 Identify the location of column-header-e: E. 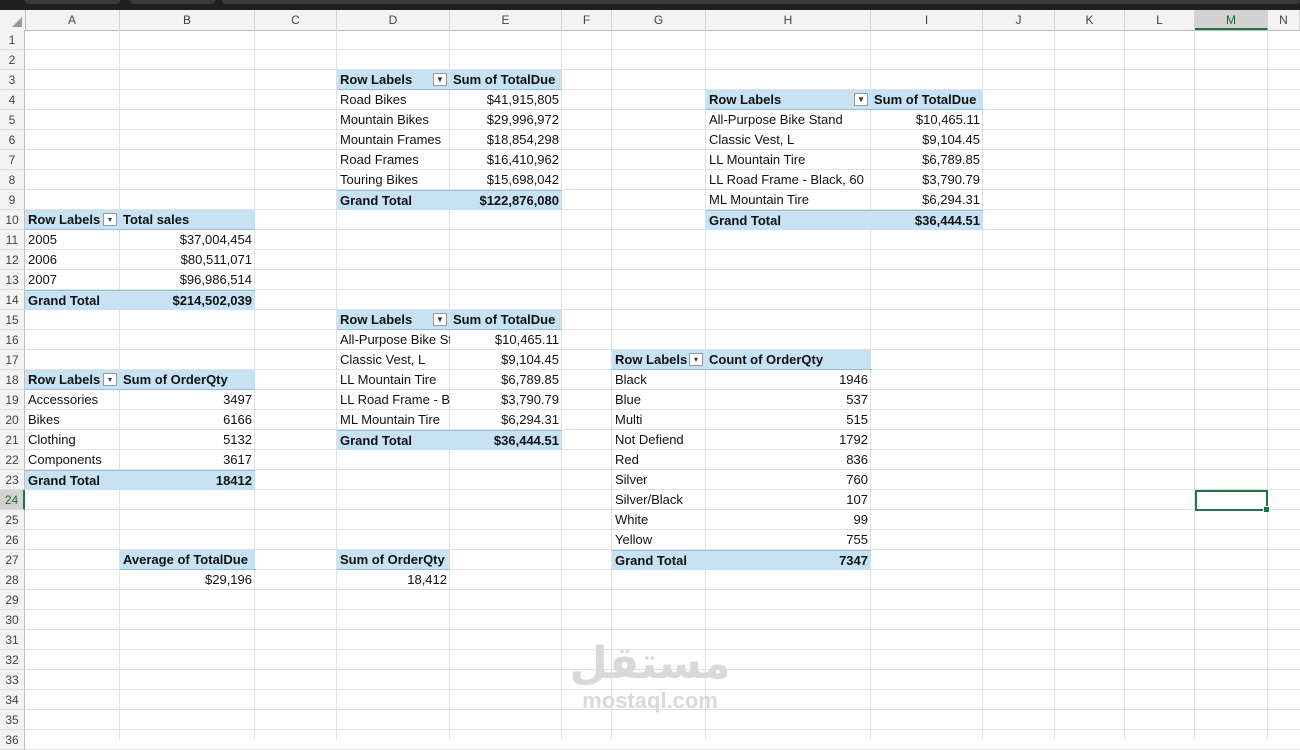
(506, 20).